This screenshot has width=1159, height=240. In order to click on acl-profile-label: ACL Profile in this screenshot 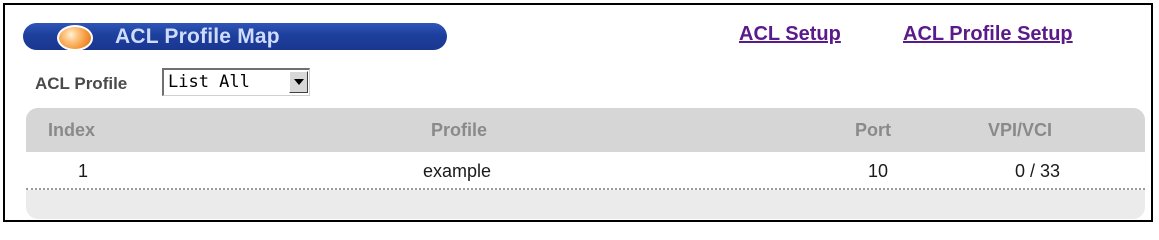, I will do `click(81, 83)`.